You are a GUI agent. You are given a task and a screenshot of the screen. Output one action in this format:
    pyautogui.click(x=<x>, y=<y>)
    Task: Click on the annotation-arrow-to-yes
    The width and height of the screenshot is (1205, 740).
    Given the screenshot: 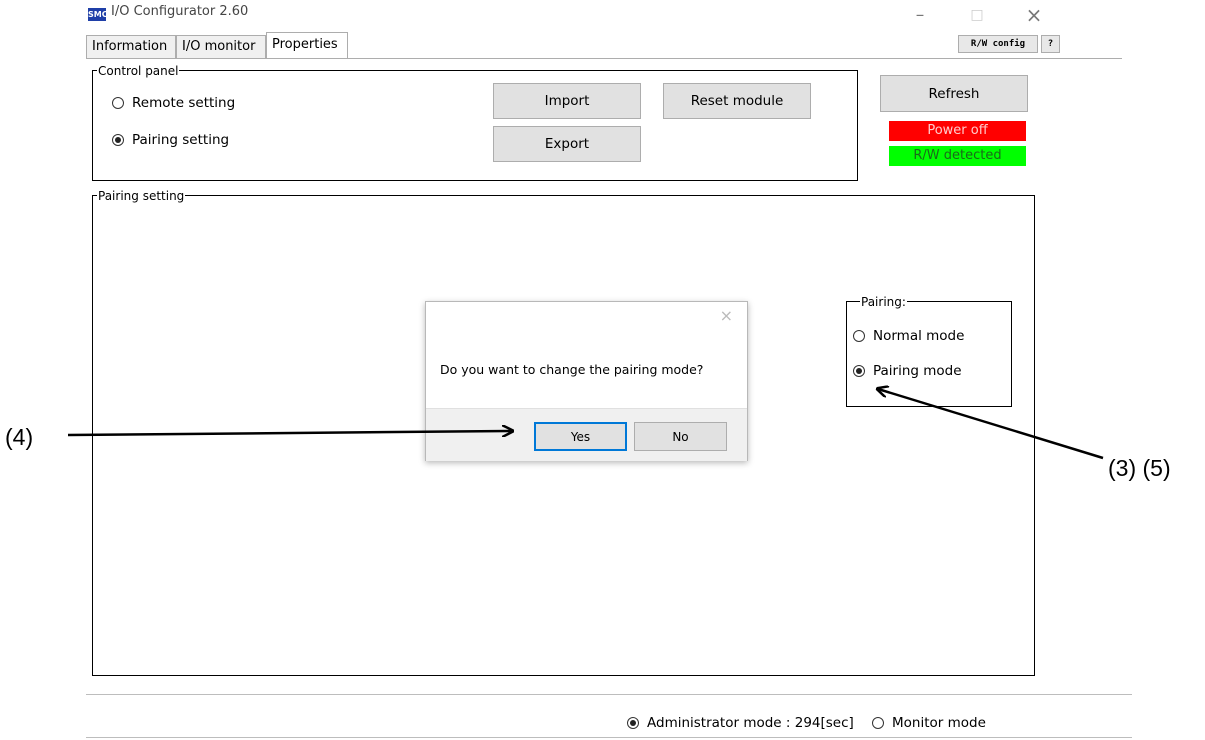 What is the action you would take?
    pyautogui.click(x=289, y=433)
    